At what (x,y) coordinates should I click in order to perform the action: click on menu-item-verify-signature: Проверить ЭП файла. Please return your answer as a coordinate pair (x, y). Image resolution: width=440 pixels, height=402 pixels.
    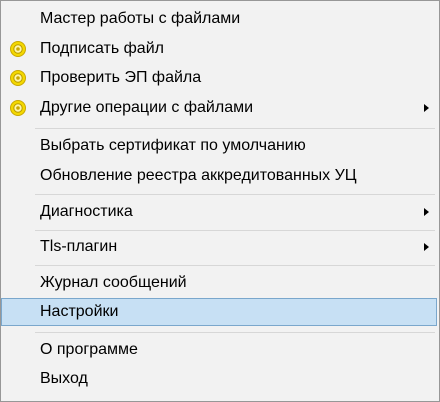
    Looking at the image, I should click on (220, 78).